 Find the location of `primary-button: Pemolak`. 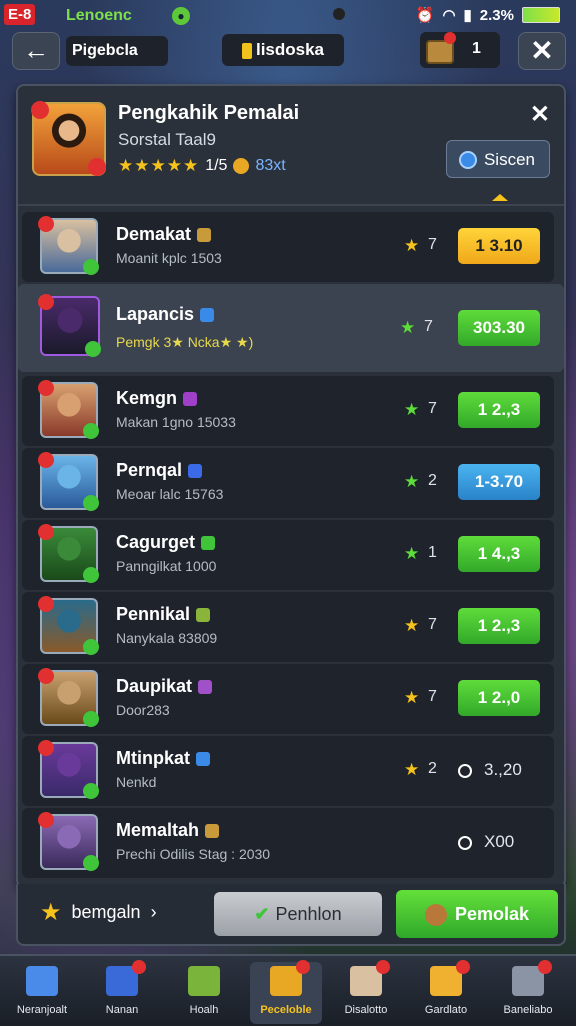

primary-button: Pemolak is located at coordinates (477, 914).